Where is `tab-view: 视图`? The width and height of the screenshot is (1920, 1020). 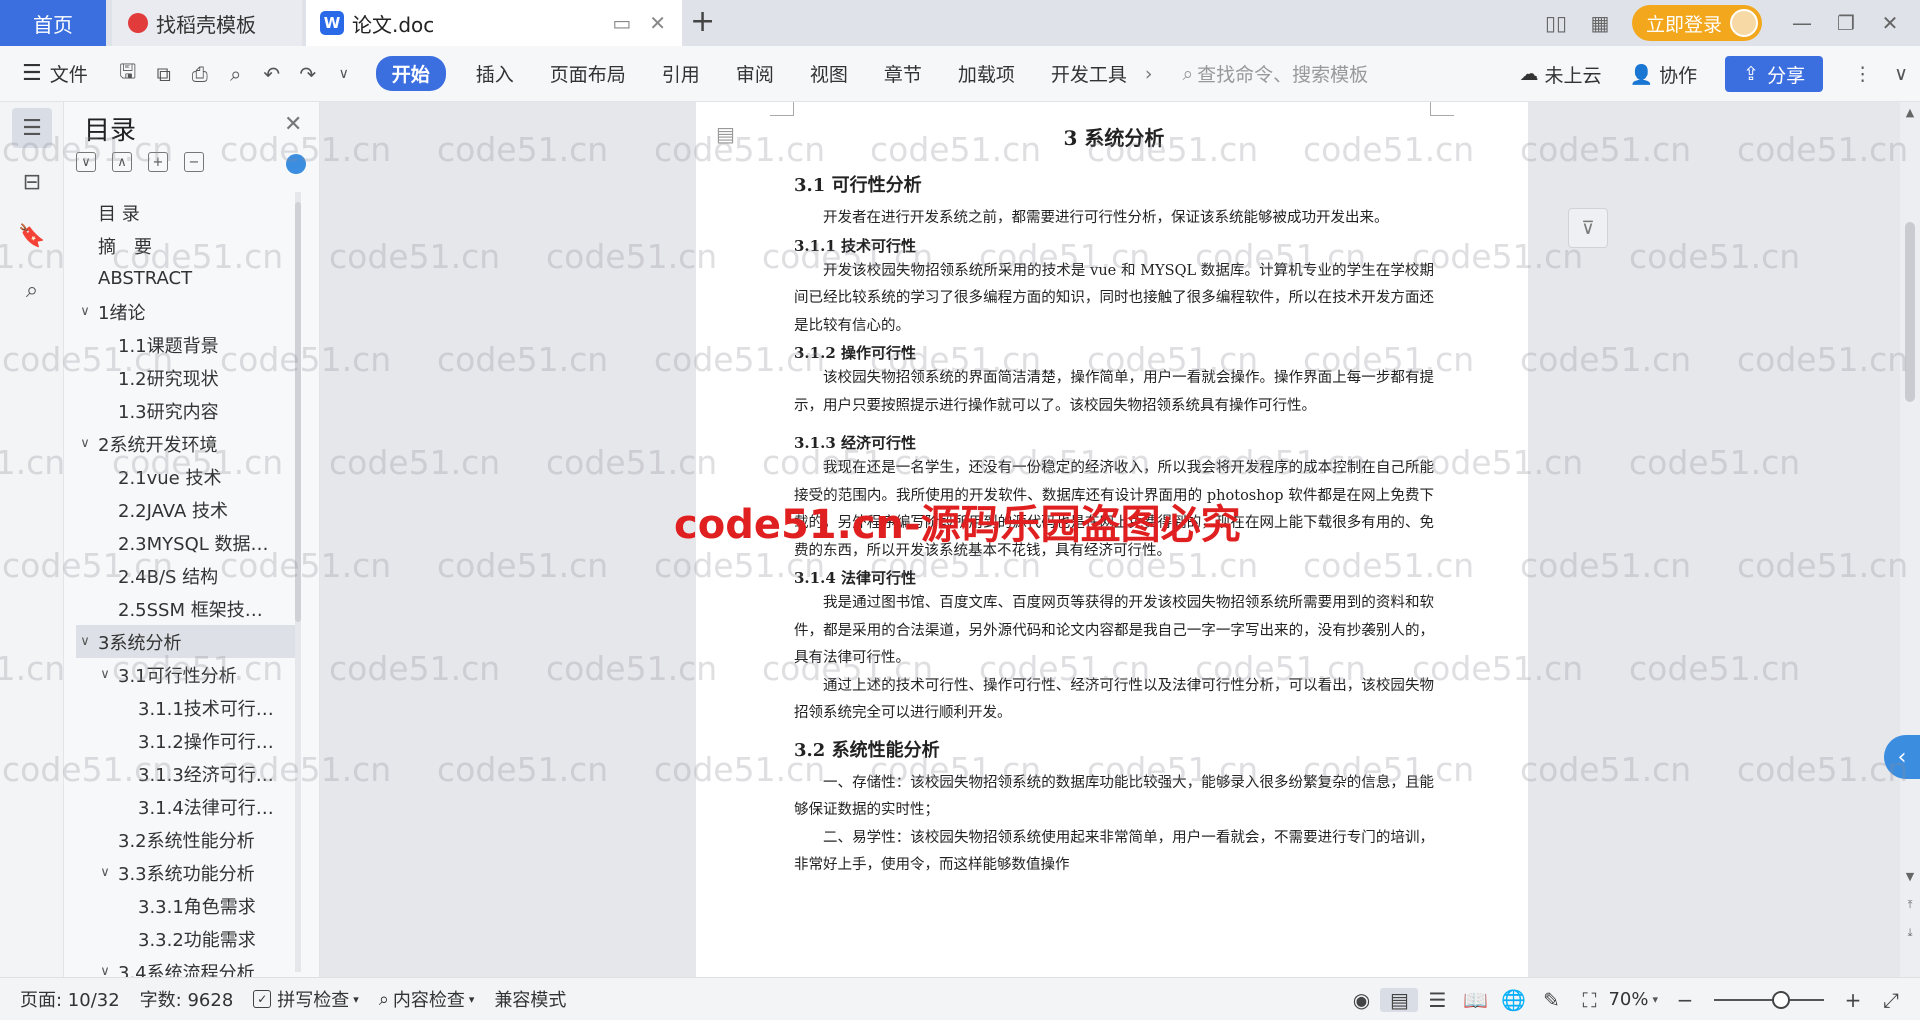 tab-view: 视图 is located at coordinates (829, 73).